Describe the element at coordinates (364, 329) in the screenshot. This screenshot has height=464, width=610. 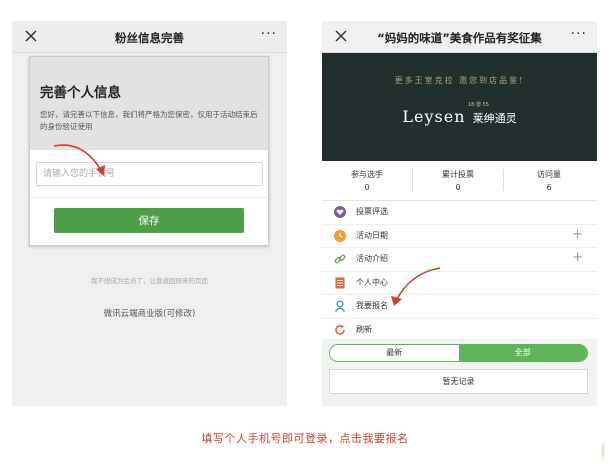
I see `menu-item-label: 刷新` at that location.